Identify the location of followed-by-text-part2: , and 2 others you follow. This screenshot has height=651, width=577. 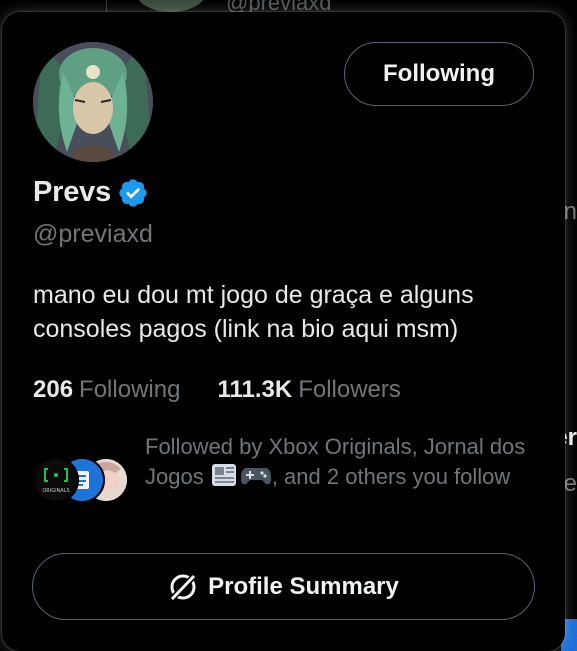
(391, 476).